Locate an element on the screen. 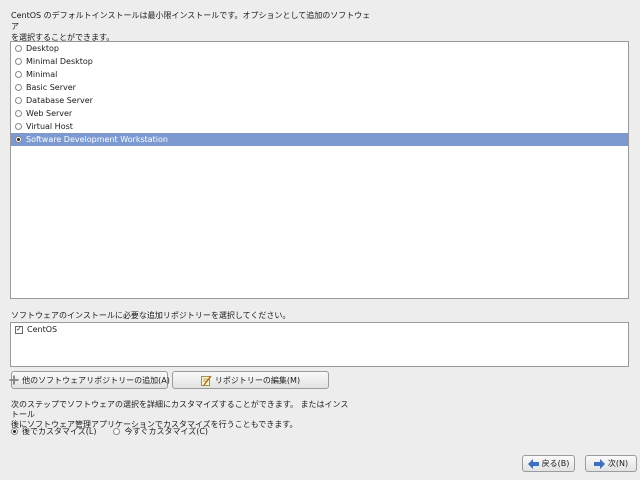 Image resolution: width=640 pixels, height=480 pixels. add-repository-button: 他のソフトウェアリポジトリーの追加(A) is located at coordinates (89, 380).